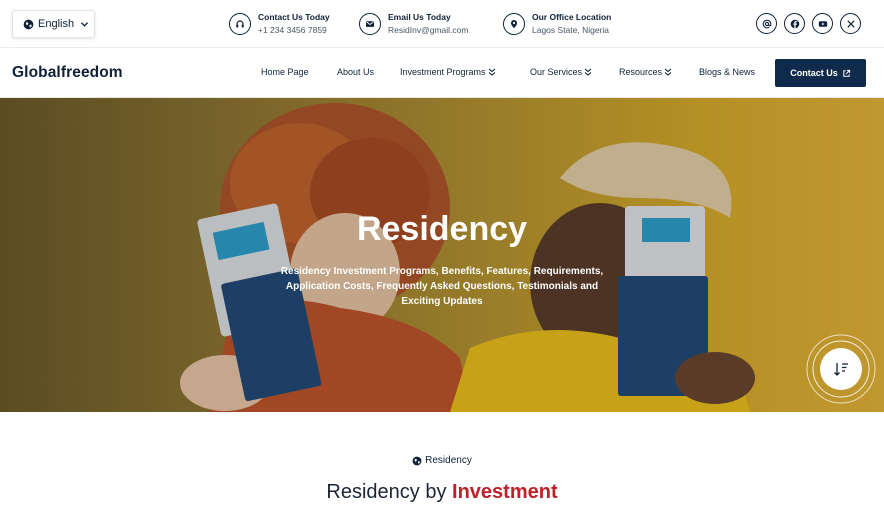 This screenshot has width=884, height=517. Describe the element at coordinates (571, 30) in the screenshot. I see `office-address: Lagos State, Nigeria` at that location.